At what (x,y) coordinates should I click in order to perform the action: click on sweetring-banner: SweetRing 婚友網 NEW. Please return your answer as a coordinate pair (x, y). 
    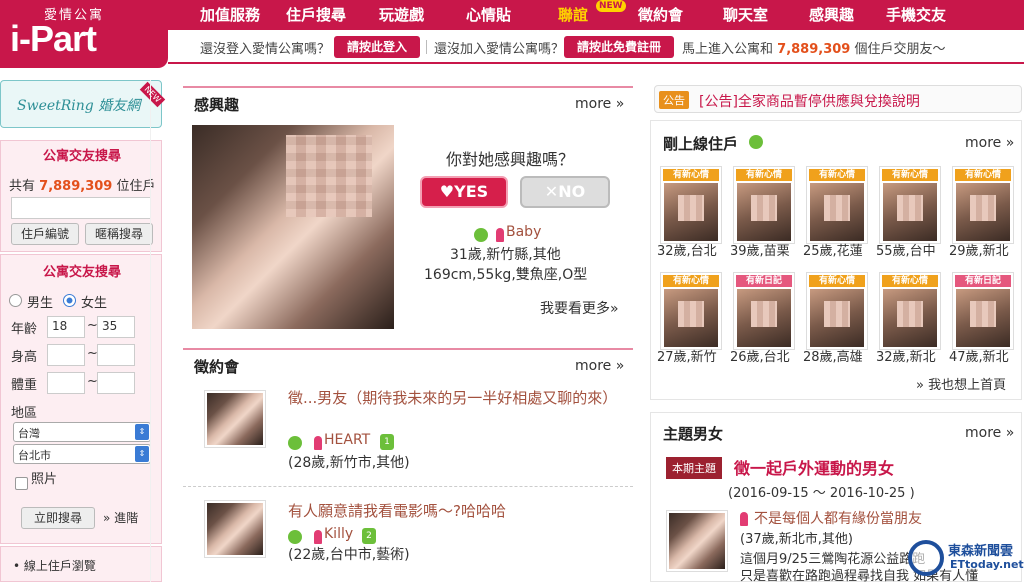
    Looking at the image, I should click on (83, 104).